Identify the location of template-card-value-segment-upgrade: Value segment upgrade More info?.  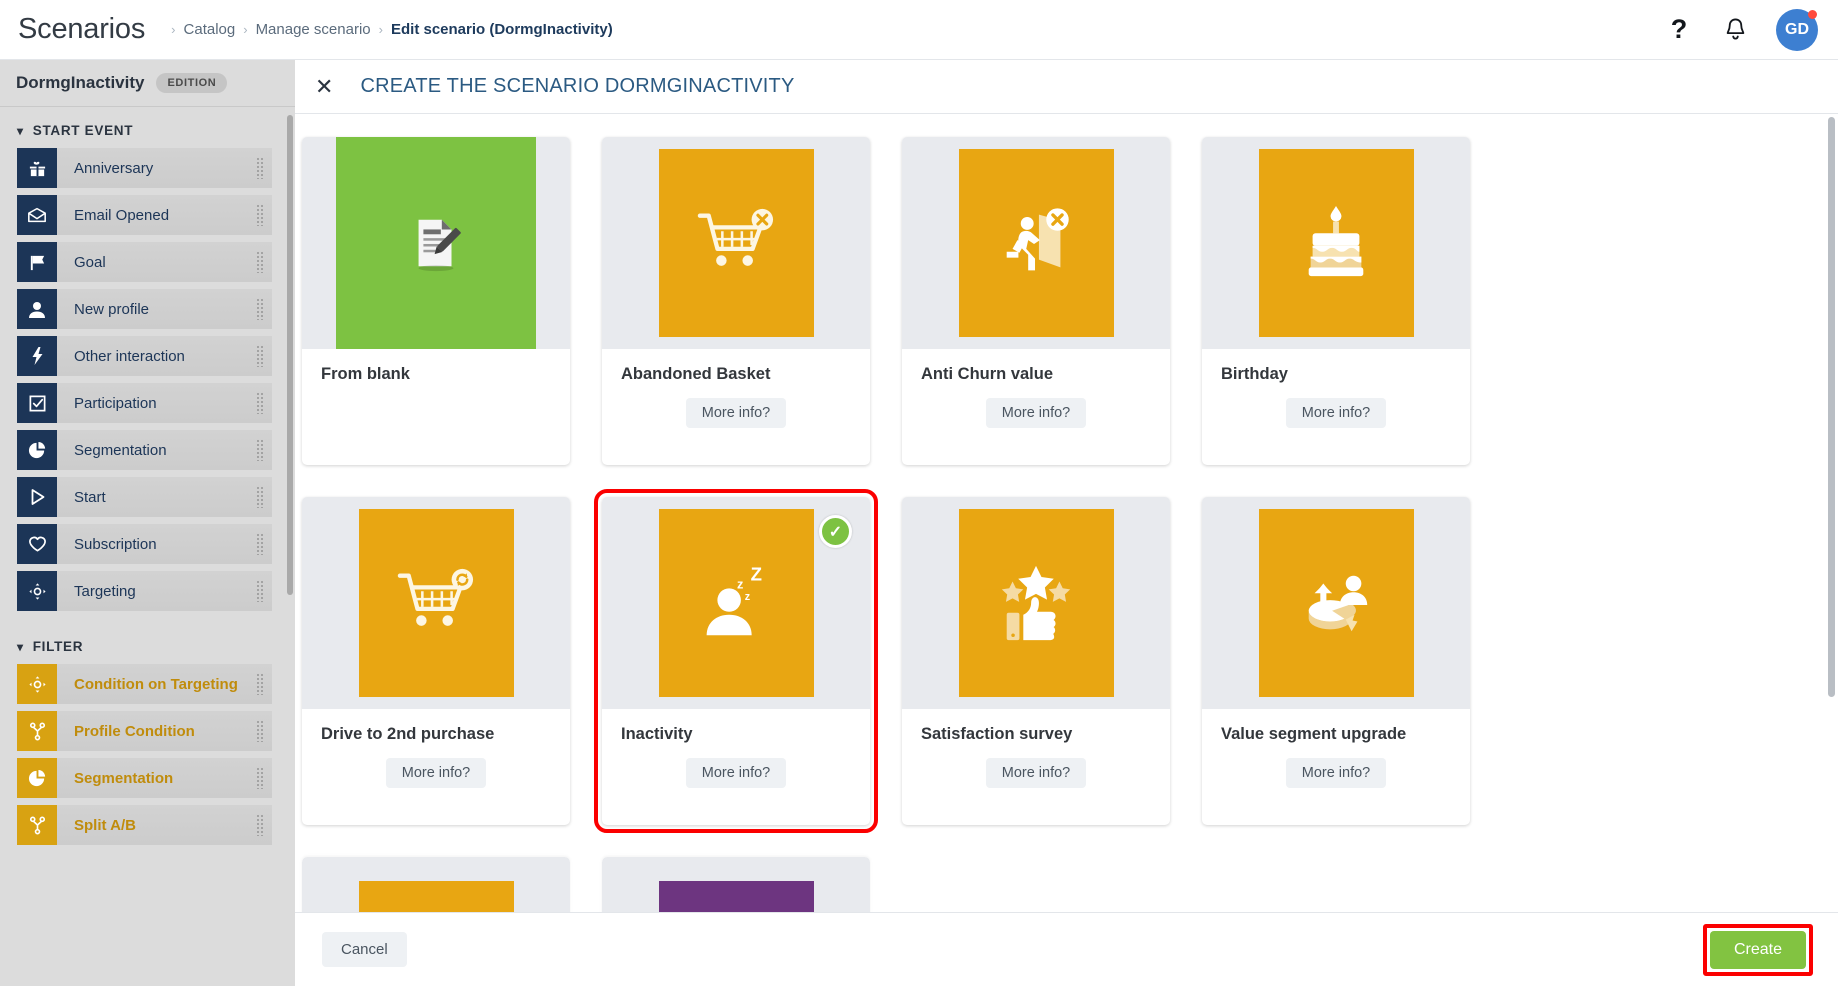
(1336, 661).